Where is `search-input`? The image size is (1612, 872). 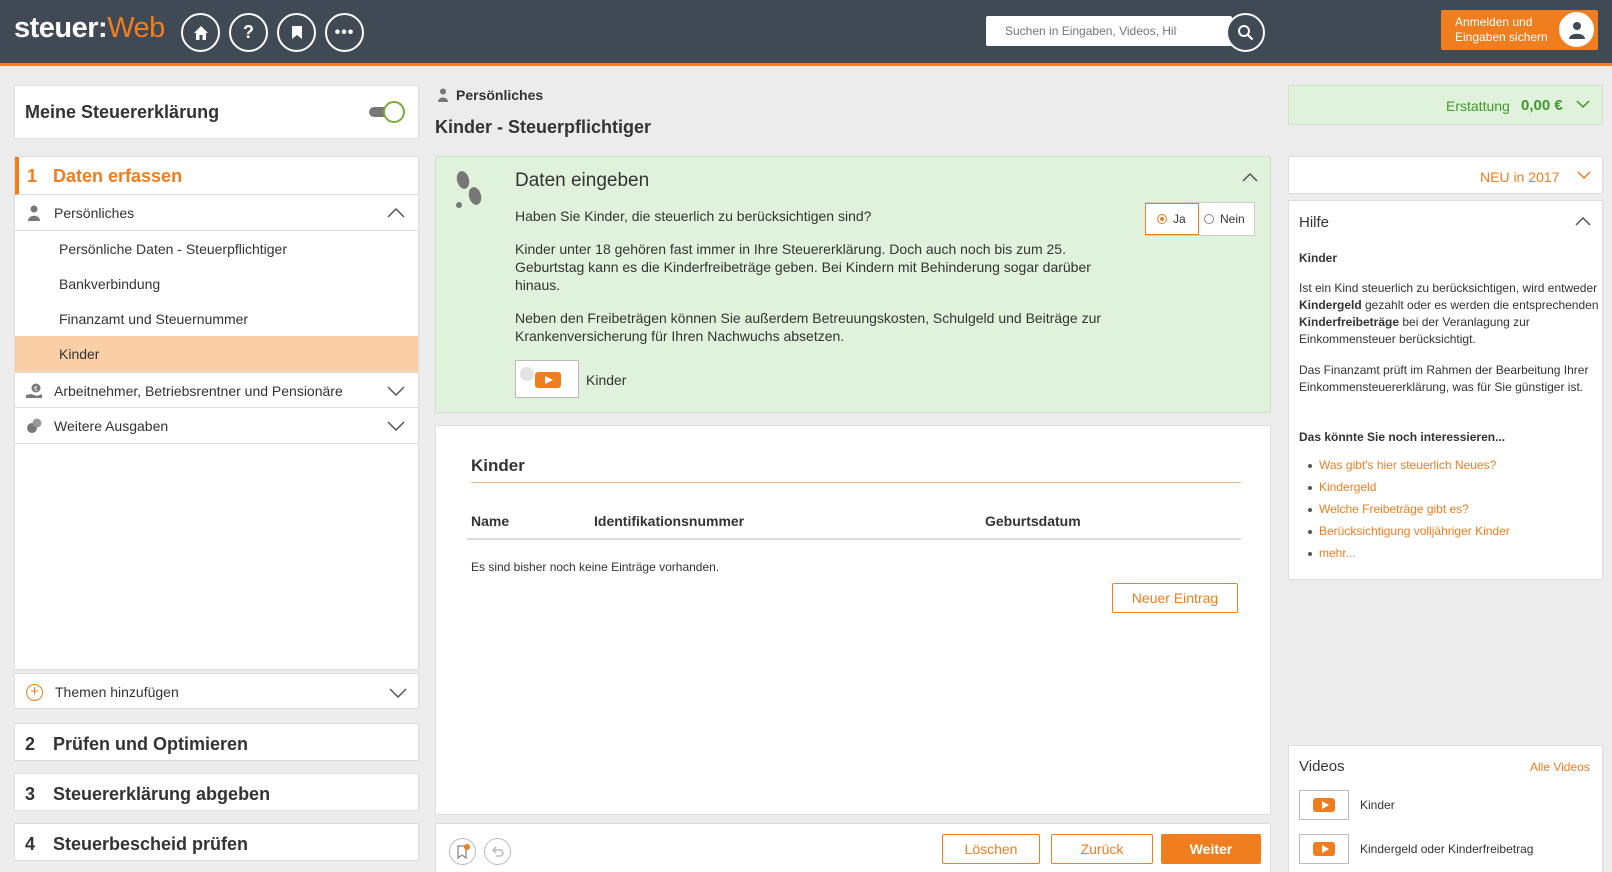 search-input is located at coordinates (1091, 31).